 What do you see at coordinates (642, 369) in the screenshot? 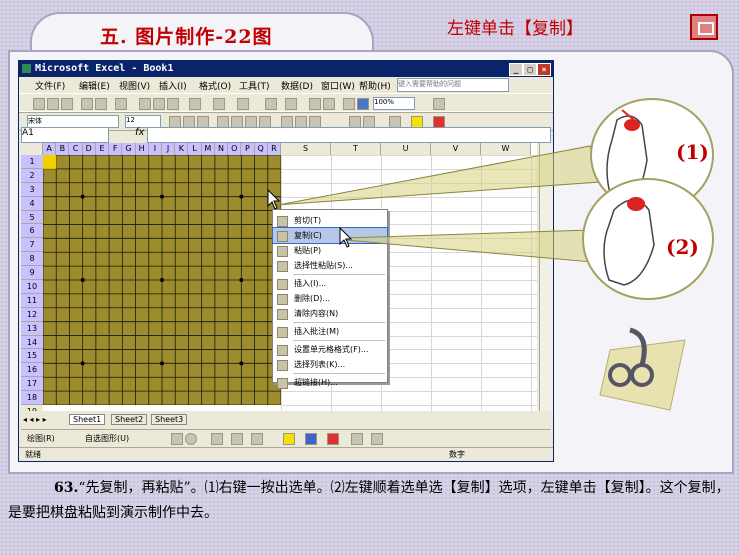
I see `mascot-icon` at bounding box center [642, 369].